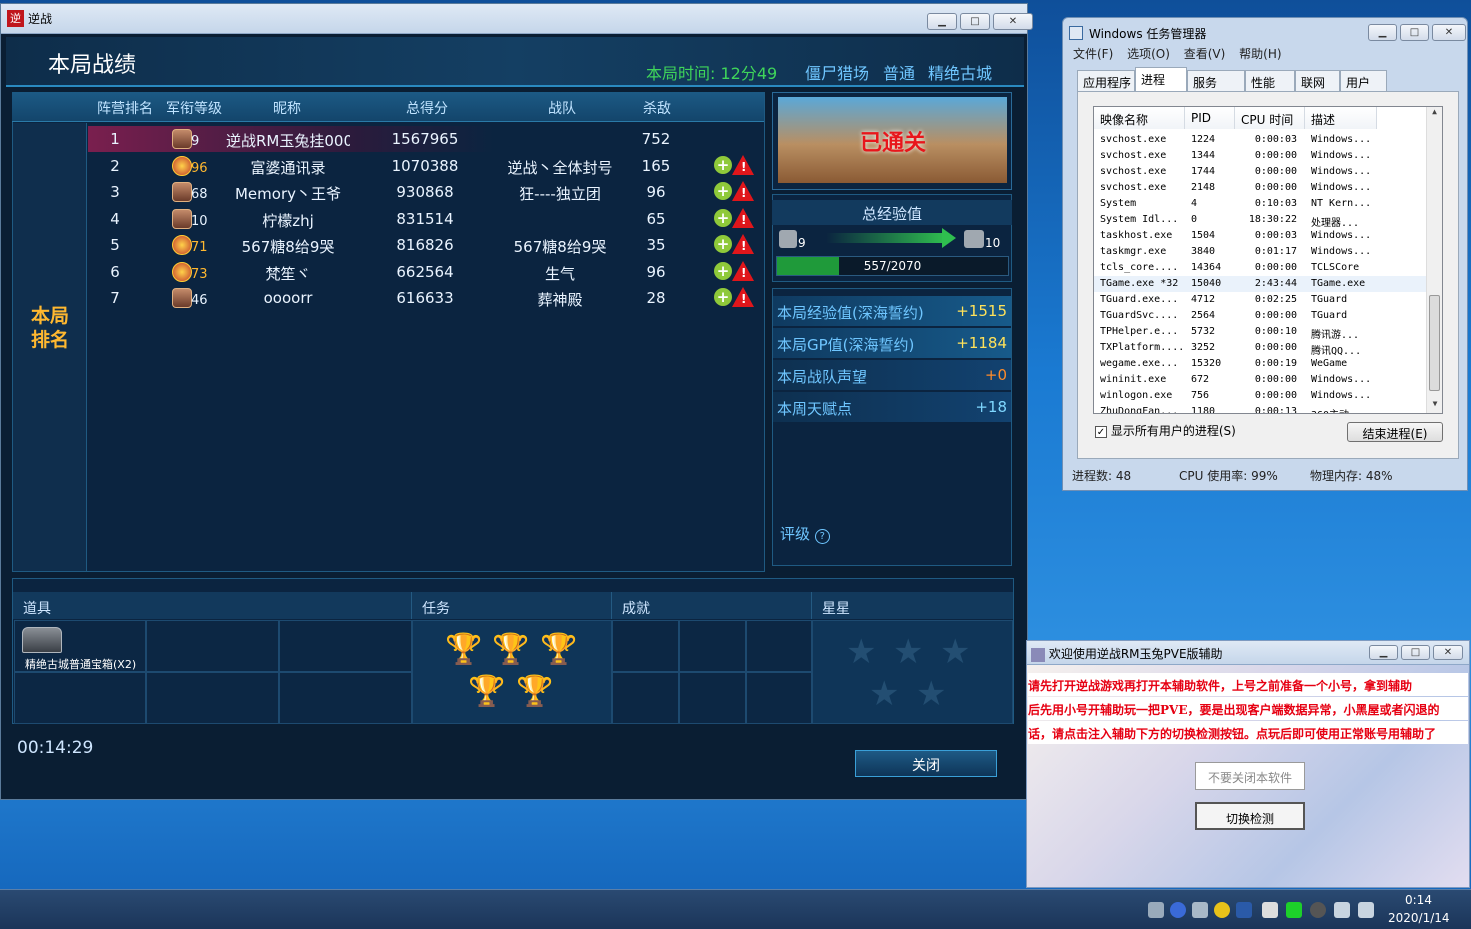 The height and width of the screenshot is (929, 1471). I want to click on minimize-button: ▁, so click(942, 21).